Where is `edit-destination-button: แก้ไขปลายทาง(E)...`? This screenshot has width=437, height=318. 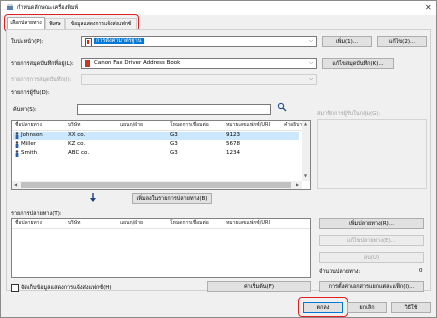 edit-destination-button: แก้ไขปลายทาง(E)... is located at coordinates (371, 240).